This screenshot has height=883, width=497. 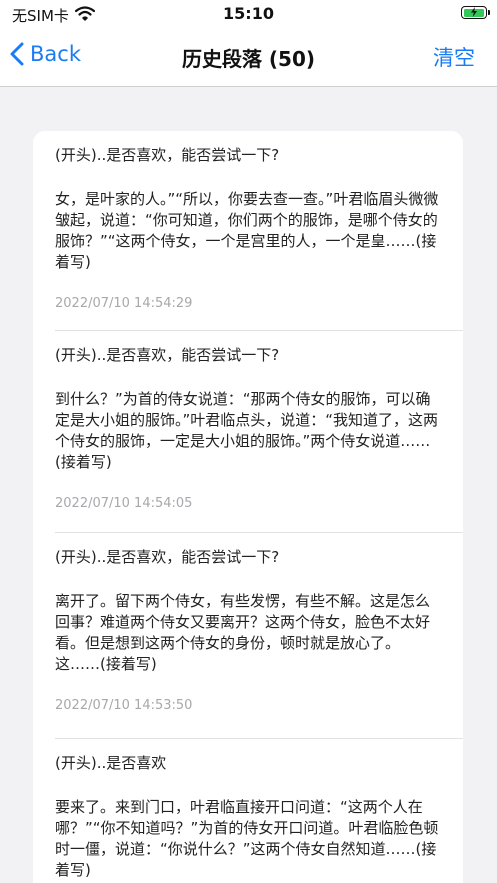 I want to click on battery-icon, so click(x=475, y=12).